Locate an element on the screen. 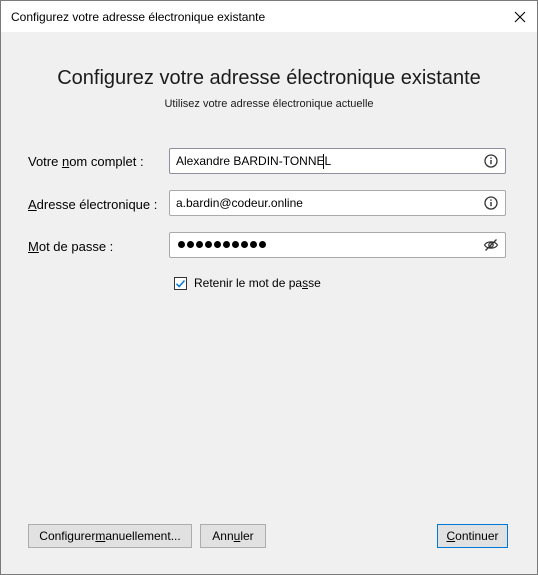 This screenshot has width=538, height=575. email-input is located at coordinates (326, 203).